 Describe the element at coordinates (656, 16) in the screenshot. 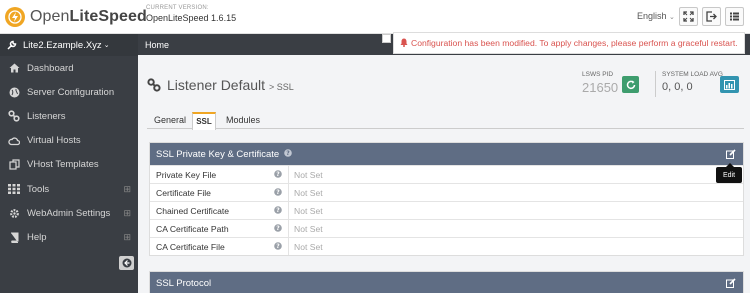

I see `language-dropdown: English ⌄` at that location.